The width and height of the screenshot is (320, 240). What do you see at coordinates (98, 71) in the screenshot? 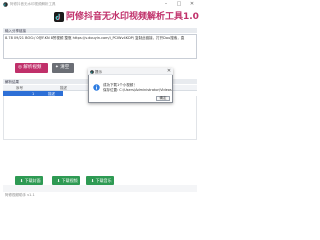
I see `dialog-title: 提示` at bounding box center [98, 71].